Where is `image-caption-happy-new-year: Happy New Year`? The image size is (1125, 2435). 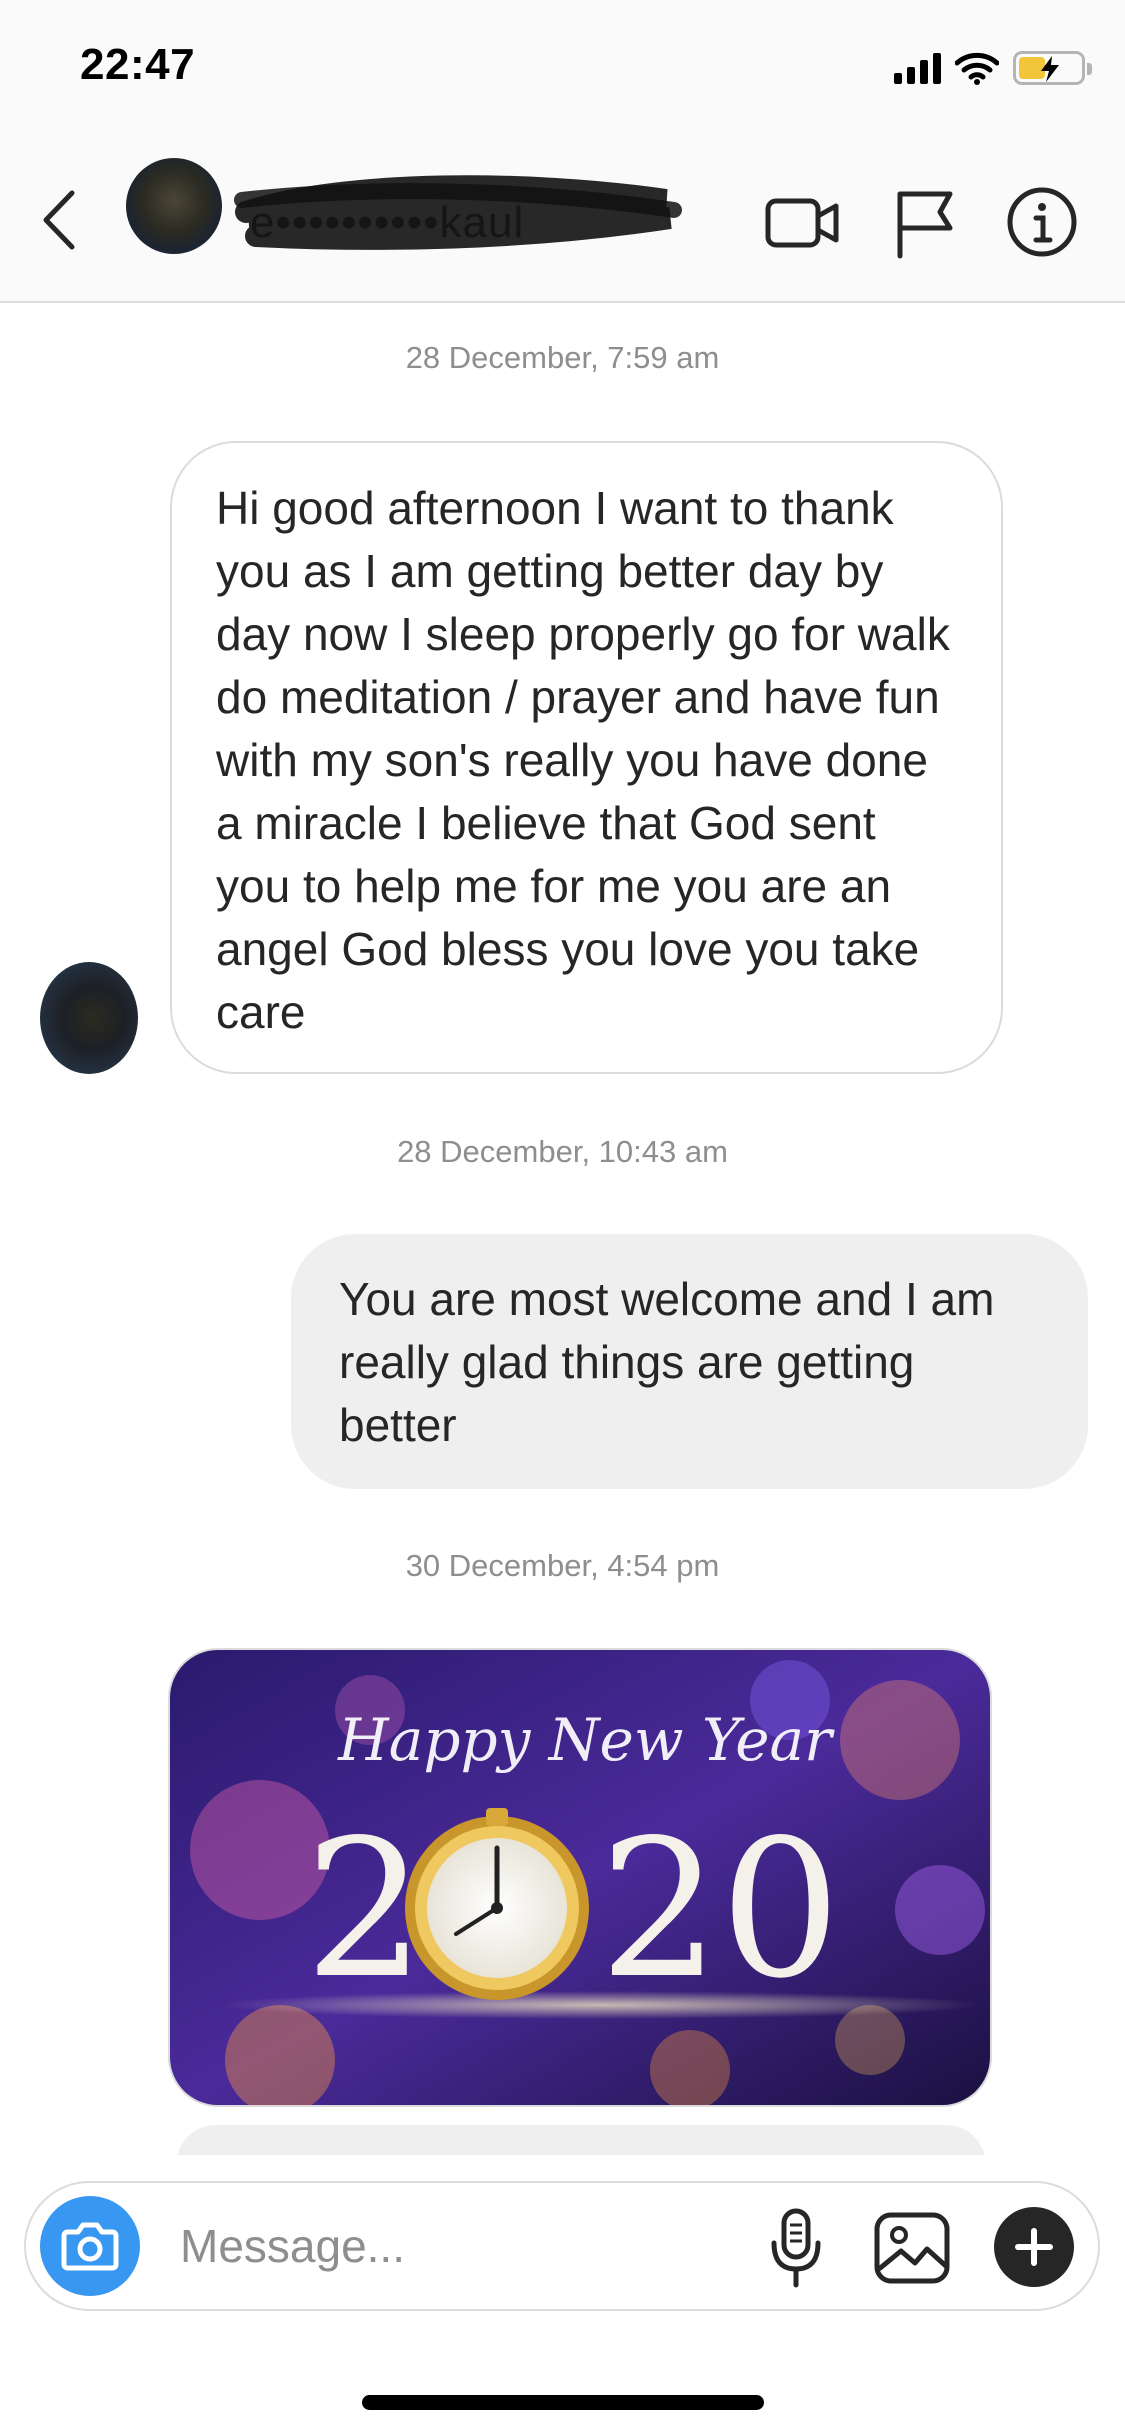 image-caption-happy-new-year: Happy New Year is located at coordinates (586, 1740).